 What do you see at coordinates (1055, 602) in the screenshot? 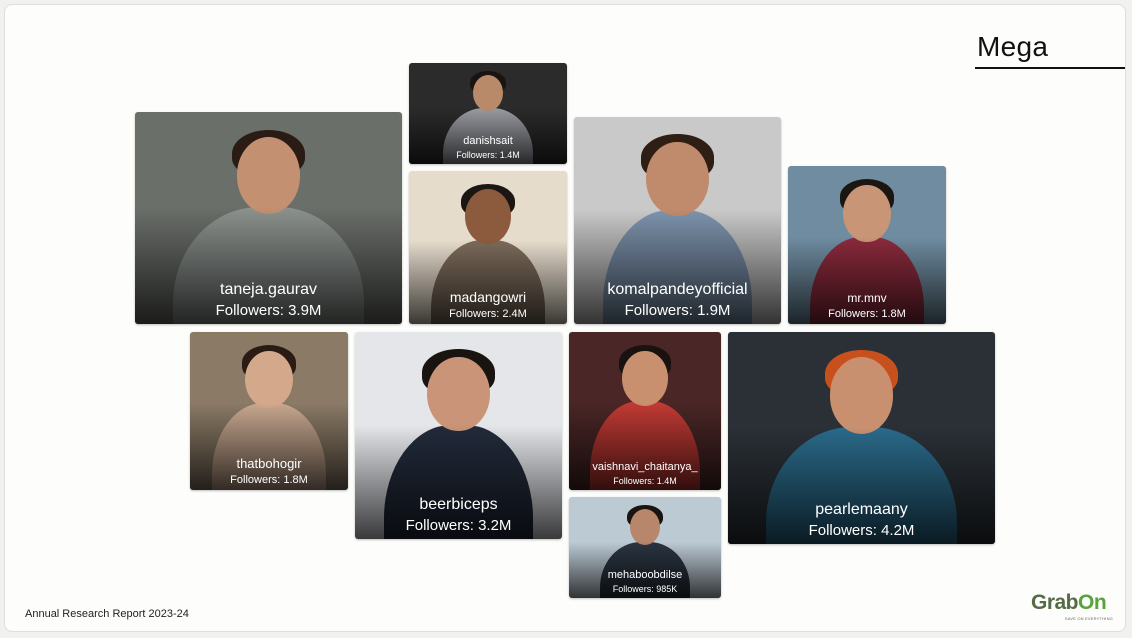
I see `logo-word-grab: Grab` at bounding box center [1055, 602].